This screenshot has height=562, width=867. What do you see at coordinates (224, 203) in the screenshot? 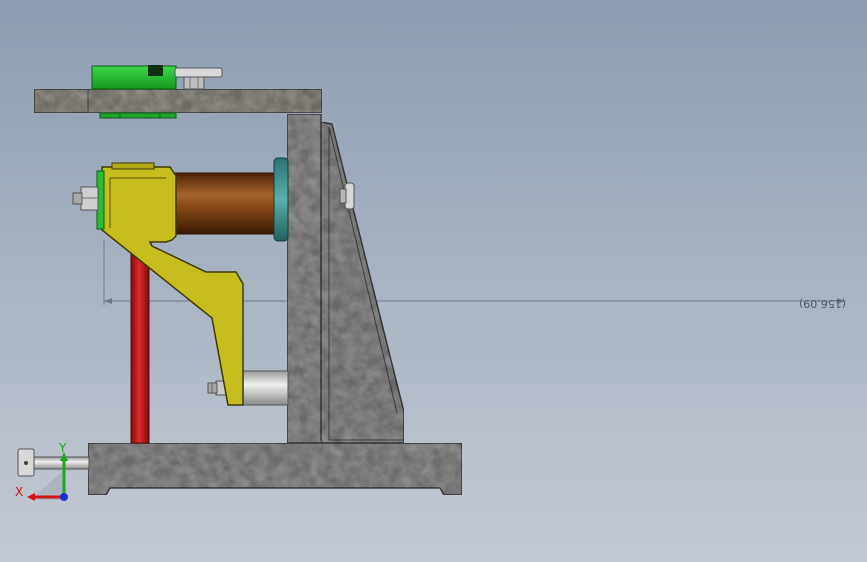
I see `brown-shaft` at bounding box center [224, 203].